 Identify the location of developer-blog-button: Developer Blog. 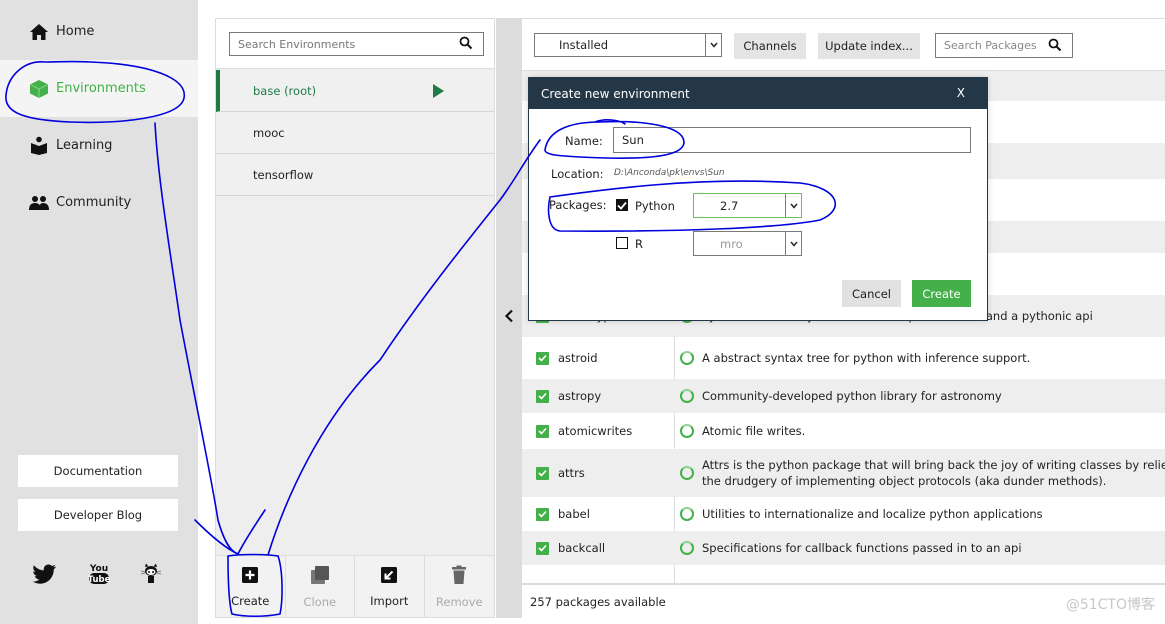
(98, 515).